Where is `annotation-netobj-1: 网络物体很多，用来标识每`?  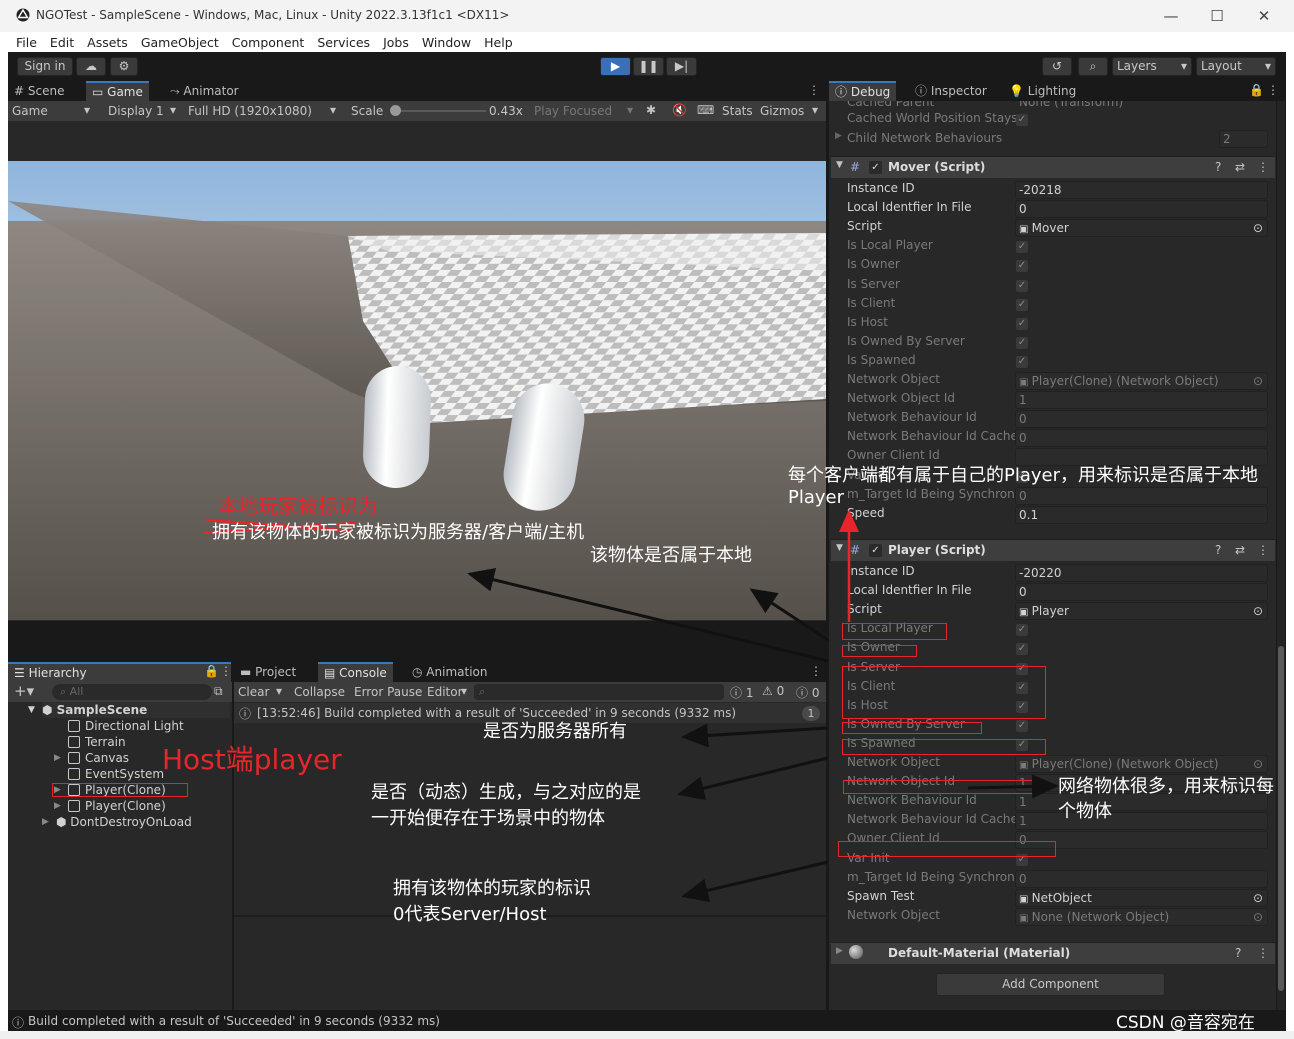 annotation-netobj-1: 网络物体很多，用来标识每 is located at coordinates (1166, 786).